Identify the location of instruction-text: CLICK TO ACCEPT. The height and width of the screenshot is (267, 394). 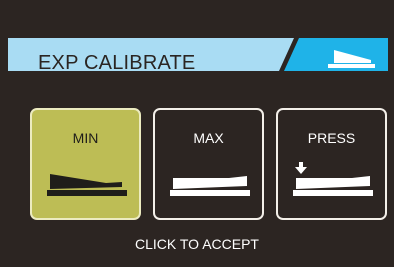
(197, 244).